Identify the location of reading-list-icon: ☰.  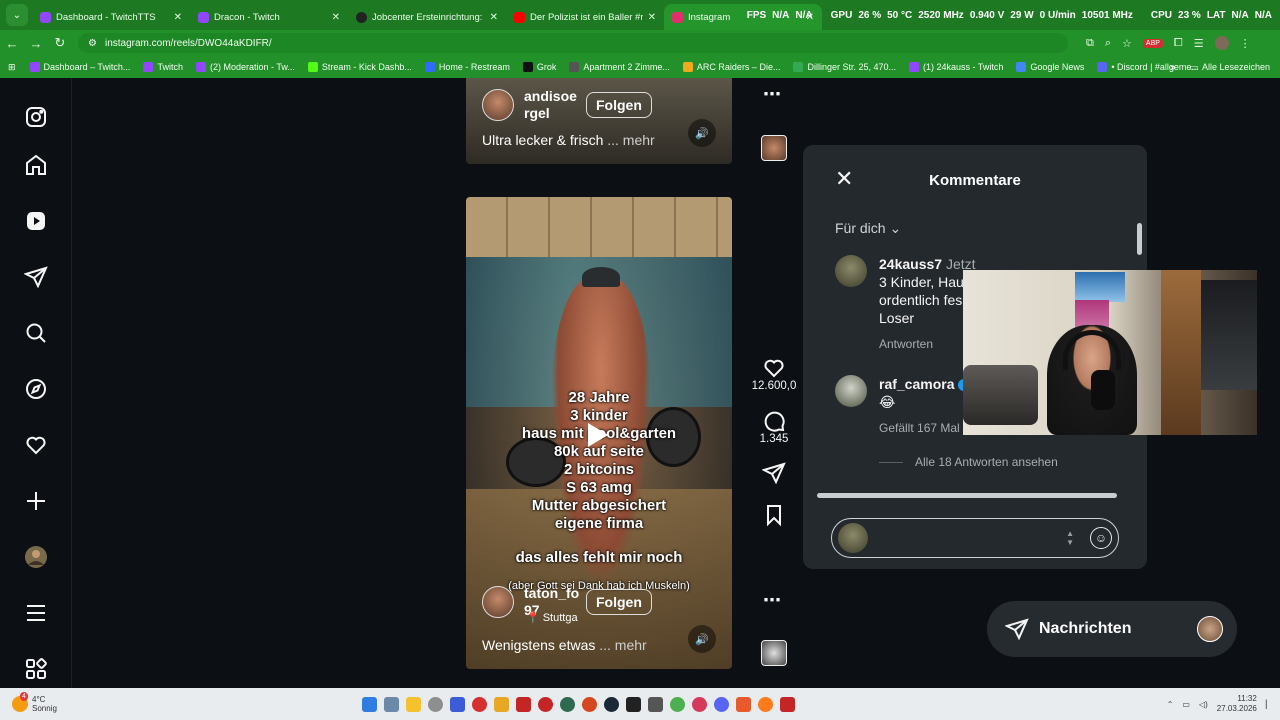
(1199, 43).